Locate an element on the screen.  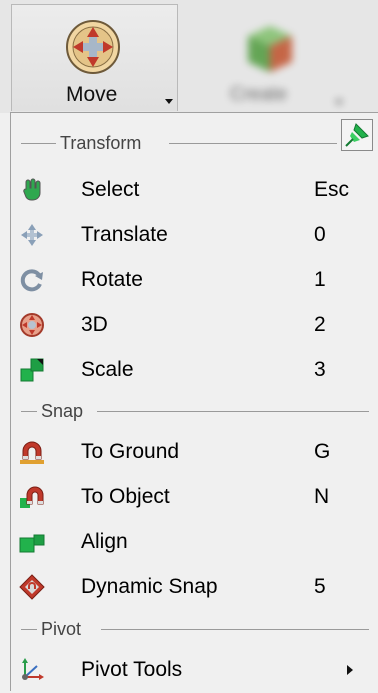
menu-item-label: Select is located at coordinates (110, 189).